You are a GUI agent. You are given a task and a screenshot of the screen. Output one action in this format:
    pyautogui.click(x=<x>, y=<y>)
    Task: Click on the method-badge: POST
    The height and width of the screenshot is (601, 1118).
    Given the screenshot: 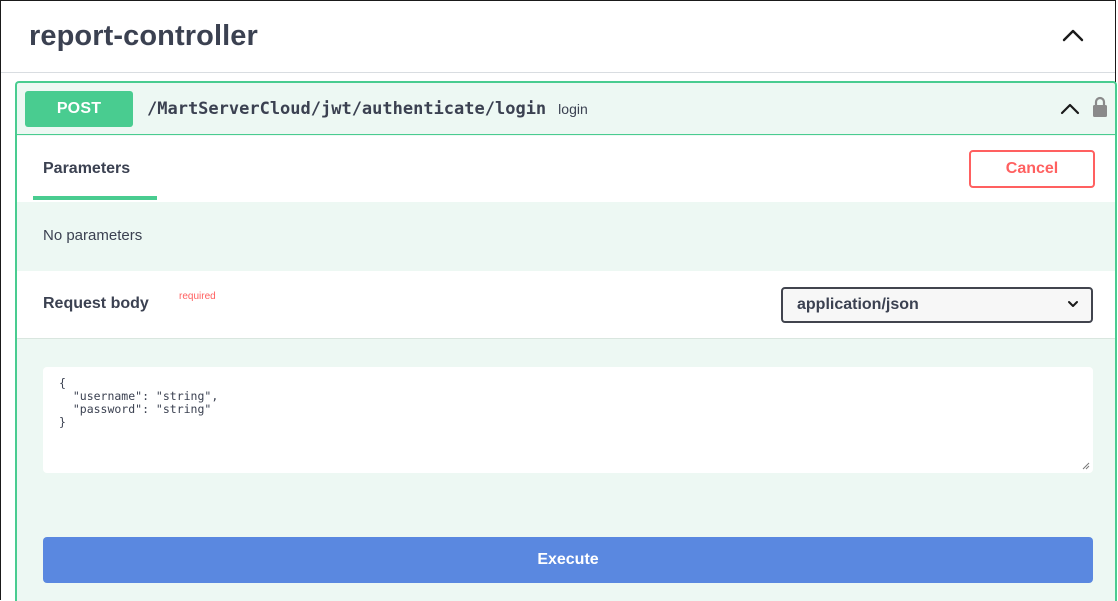 What is the action you would take?
    pyautogui.click(x=79, y=108)
    